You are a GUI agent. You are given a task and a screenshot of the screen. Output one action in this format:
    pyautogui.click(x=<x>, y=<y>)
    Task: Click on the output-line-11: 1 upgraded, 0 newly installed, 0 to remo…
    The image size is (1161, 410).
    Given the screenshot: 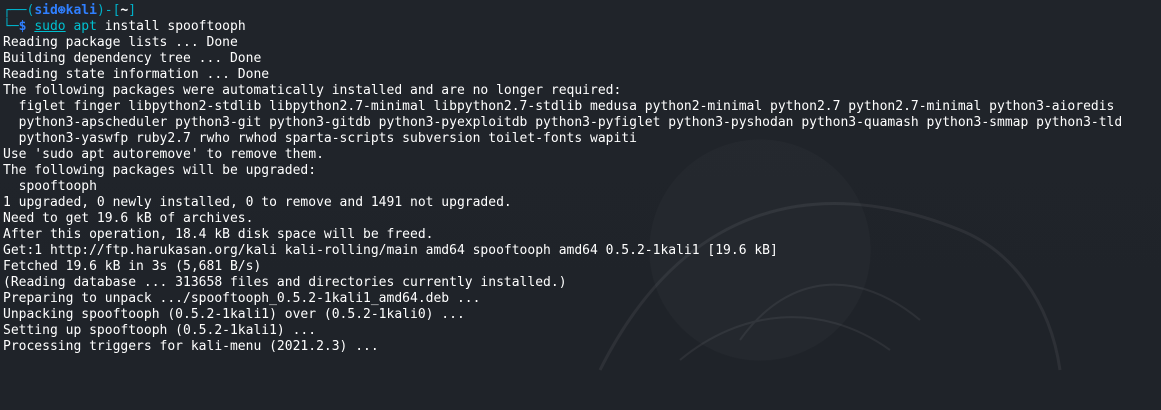 What is the action you would take?
    pyautogui.click(x=257, y=202)
    